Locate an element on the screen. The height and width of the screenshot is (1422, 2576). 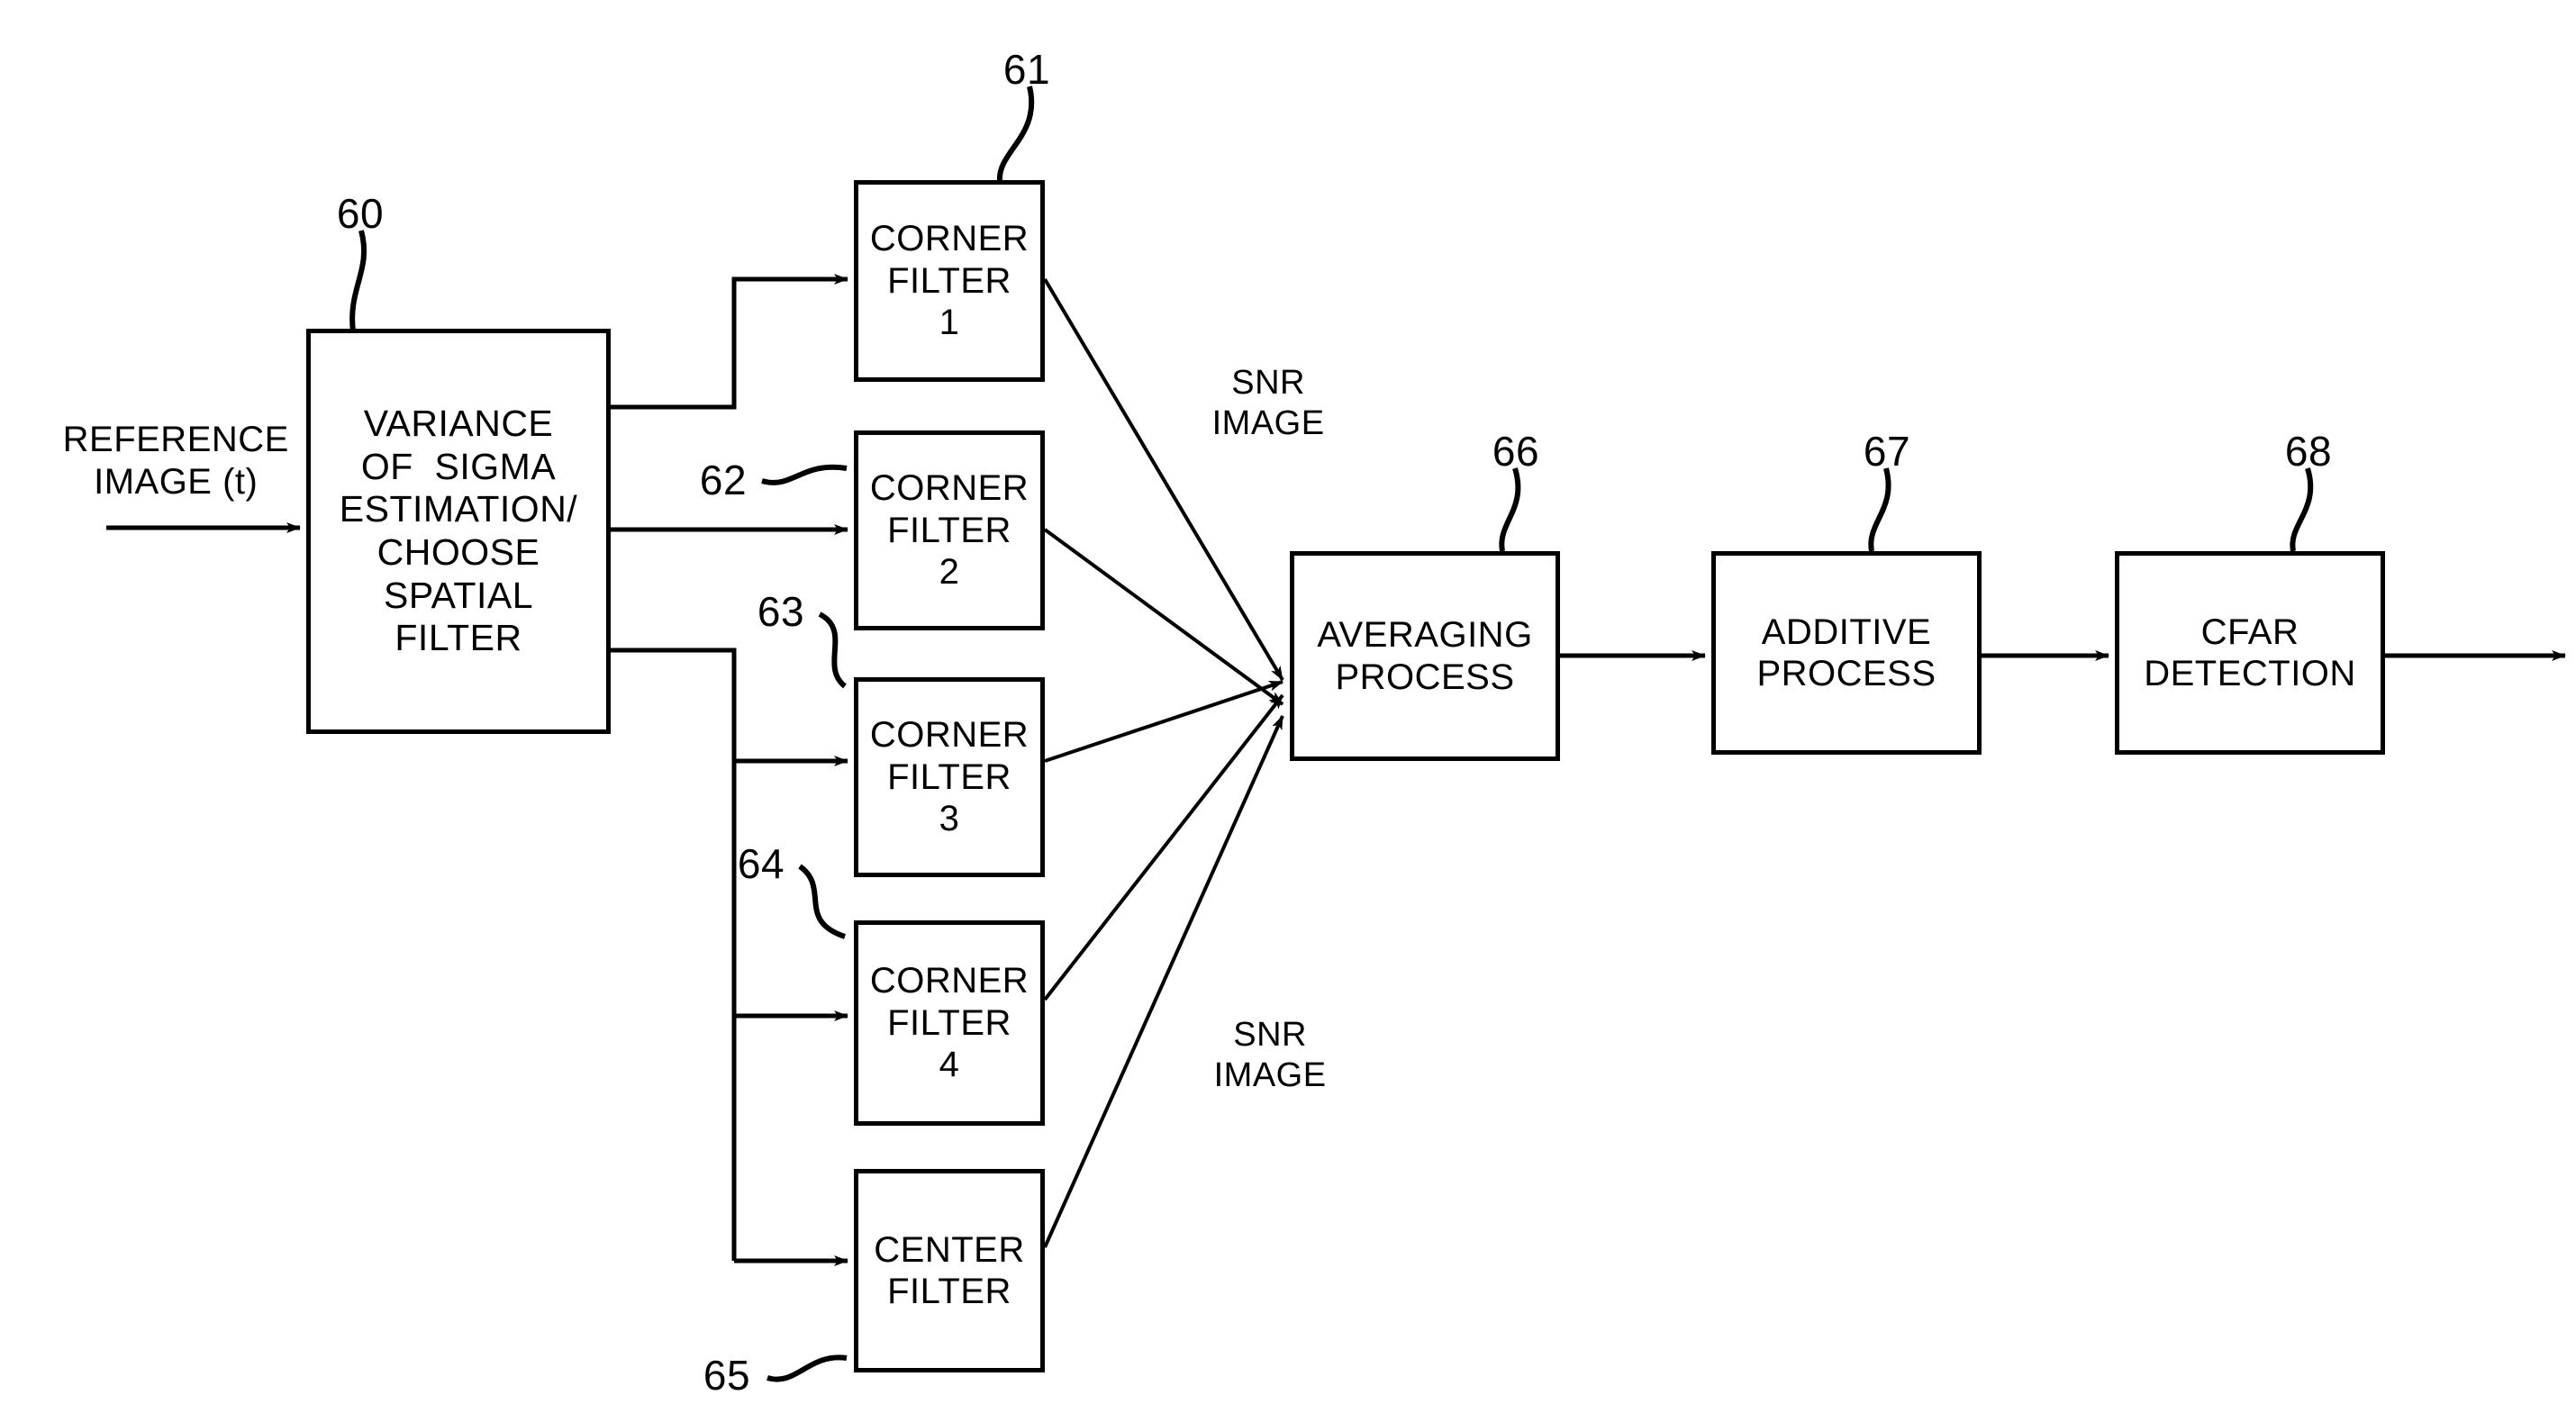
input-label-line2: IMAGE (t) is located at coordinates (177, 482).